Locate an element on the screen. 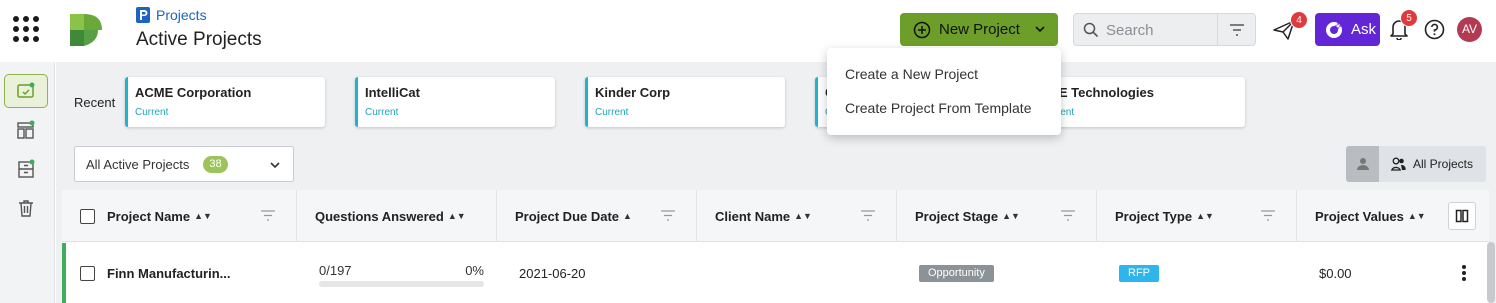 Image resolution: width=1496 pixels, height=303 pixels. company-logo is located at coordinates (86, 30).